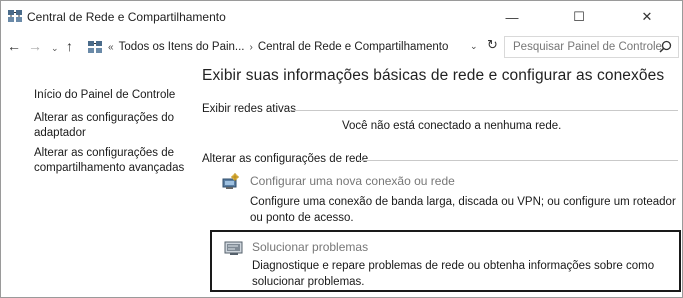  Describe the element at coordinates (35, 46) in the screenshot. I see `forward-arrow-icon: →` at that location.